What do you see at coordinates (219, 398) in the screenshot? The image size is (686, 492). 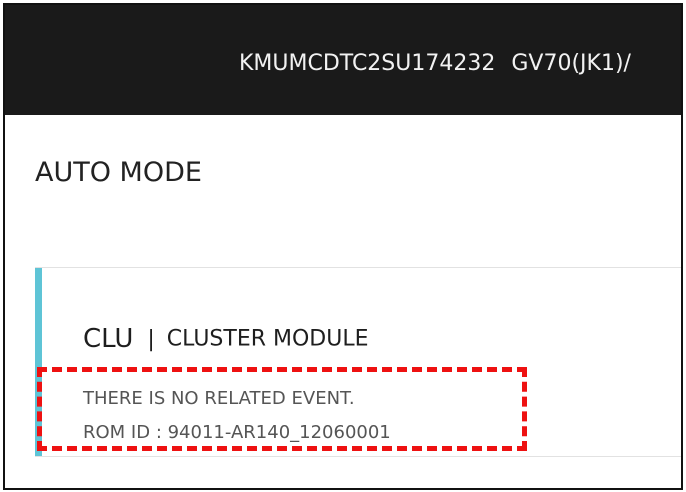 I see `event-status-text: THERE IS NO RELATED EVENT.` at bounding box center [219, 398].